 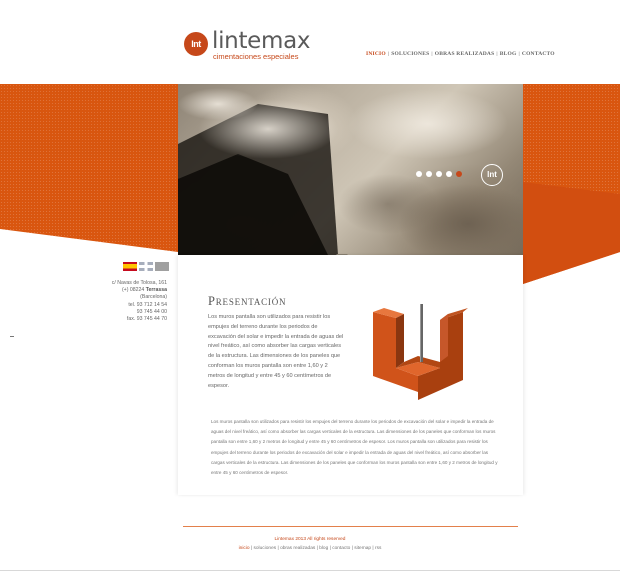 I want to click on footer-link-obras-realizadas: obras realizadas, so click(x=297, y=548).